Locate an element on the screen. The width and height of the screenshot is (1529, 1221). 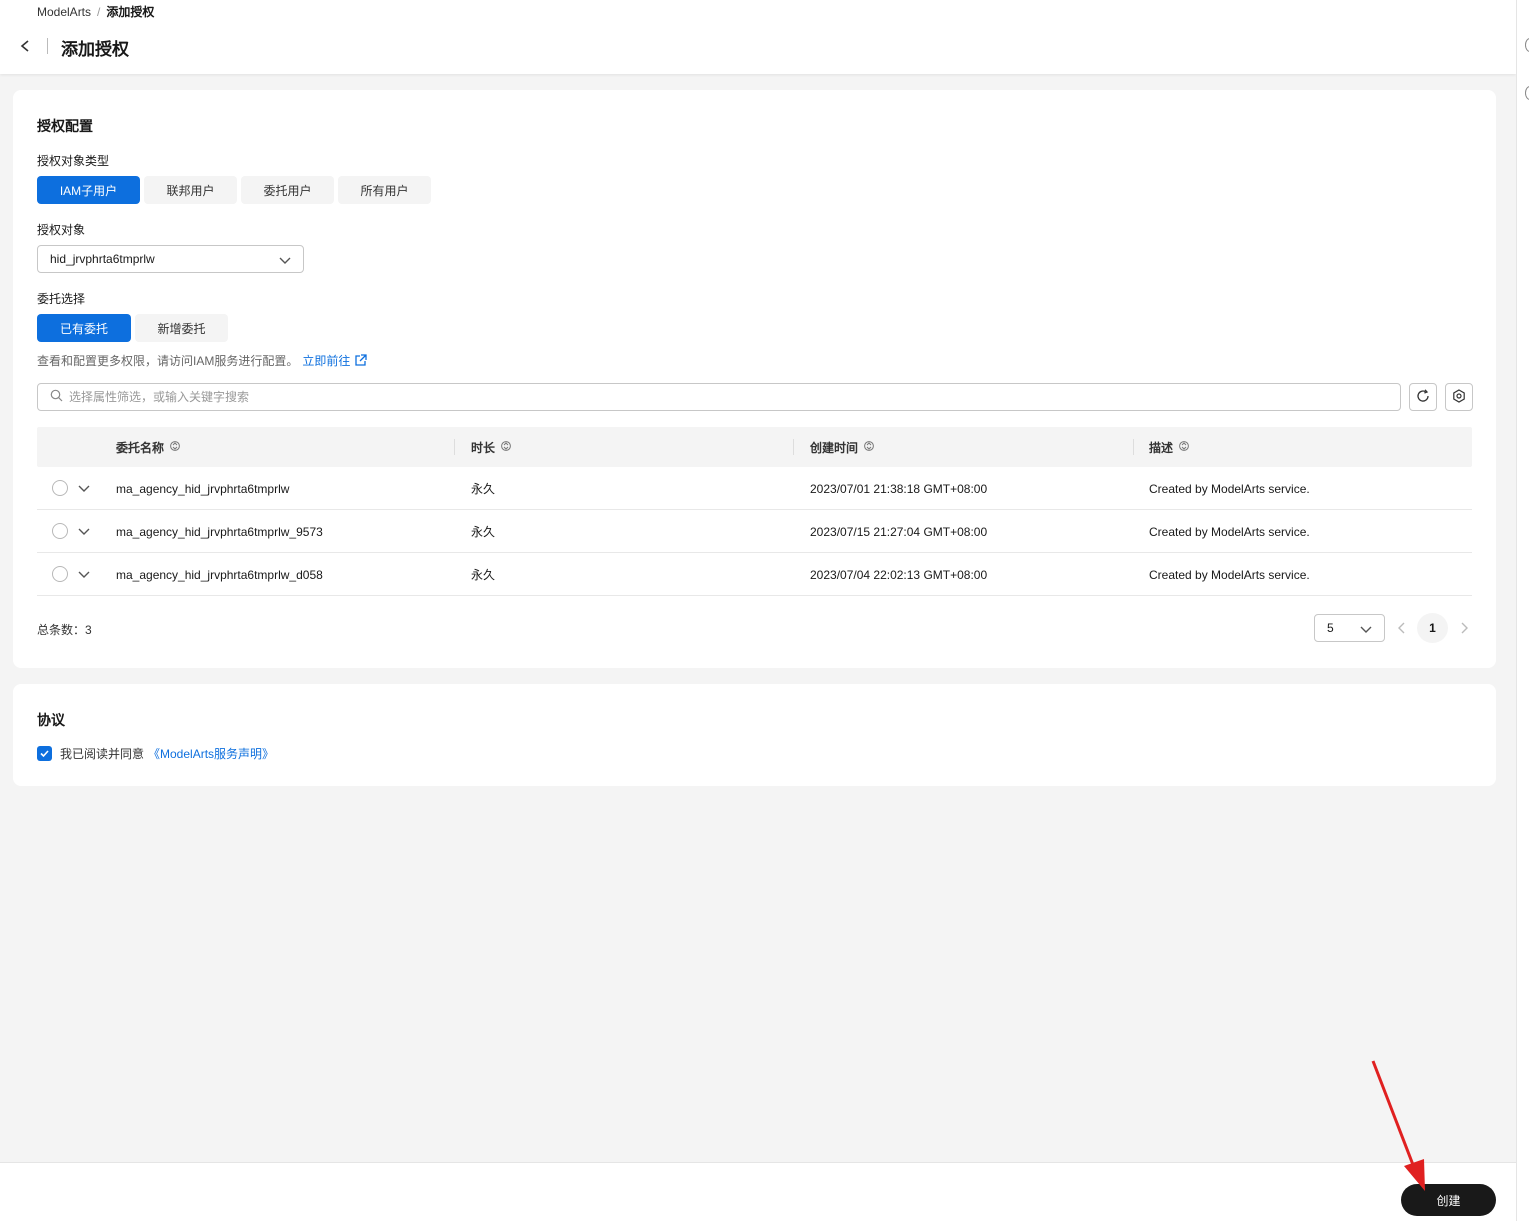
section-title-auth-config: 授权配置 is located at coordinates (65, 126).